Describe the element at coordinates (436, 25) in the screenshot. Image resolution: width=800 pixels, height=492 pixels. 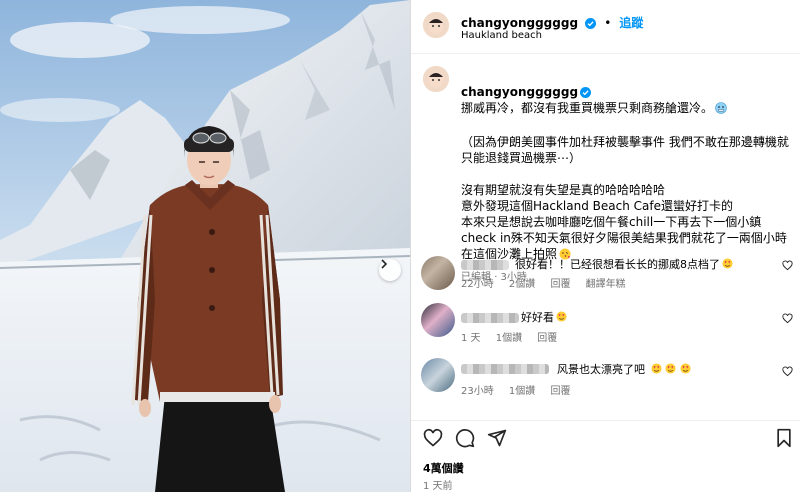
I see `author-avatar` at that location.